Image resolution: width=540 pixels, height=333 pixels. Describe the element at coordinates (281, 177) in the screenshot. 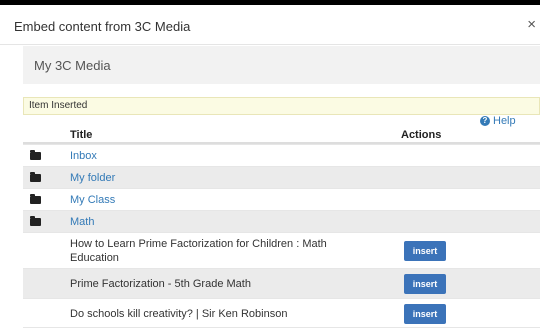

I see `table-row-folder-my-folder: My folder` at that location.